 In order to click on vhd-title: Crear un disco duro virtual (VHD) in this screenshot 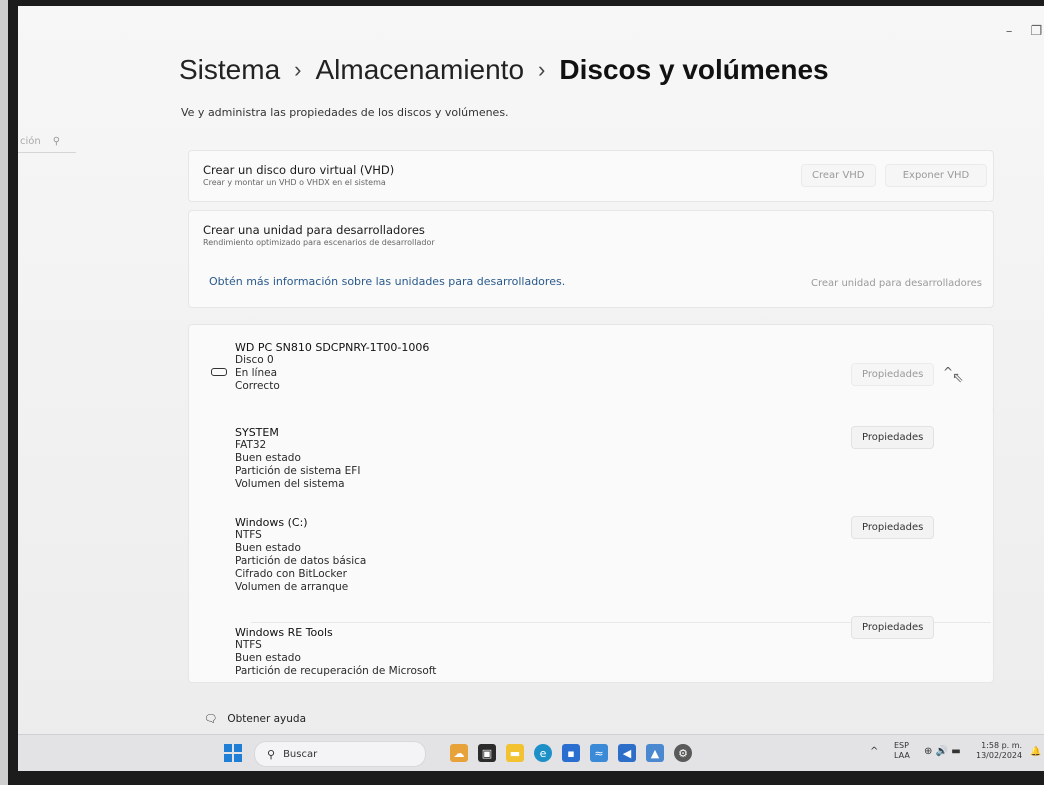, I will do `click(299, 170)`.